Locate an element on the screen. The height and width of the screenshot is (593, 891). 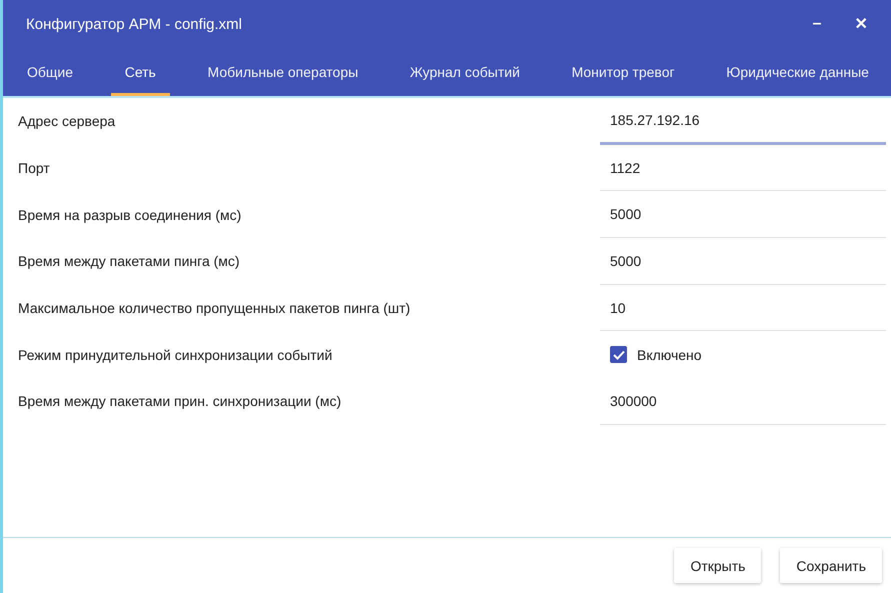
tab: Сеть is located at coordinates (140, 72).